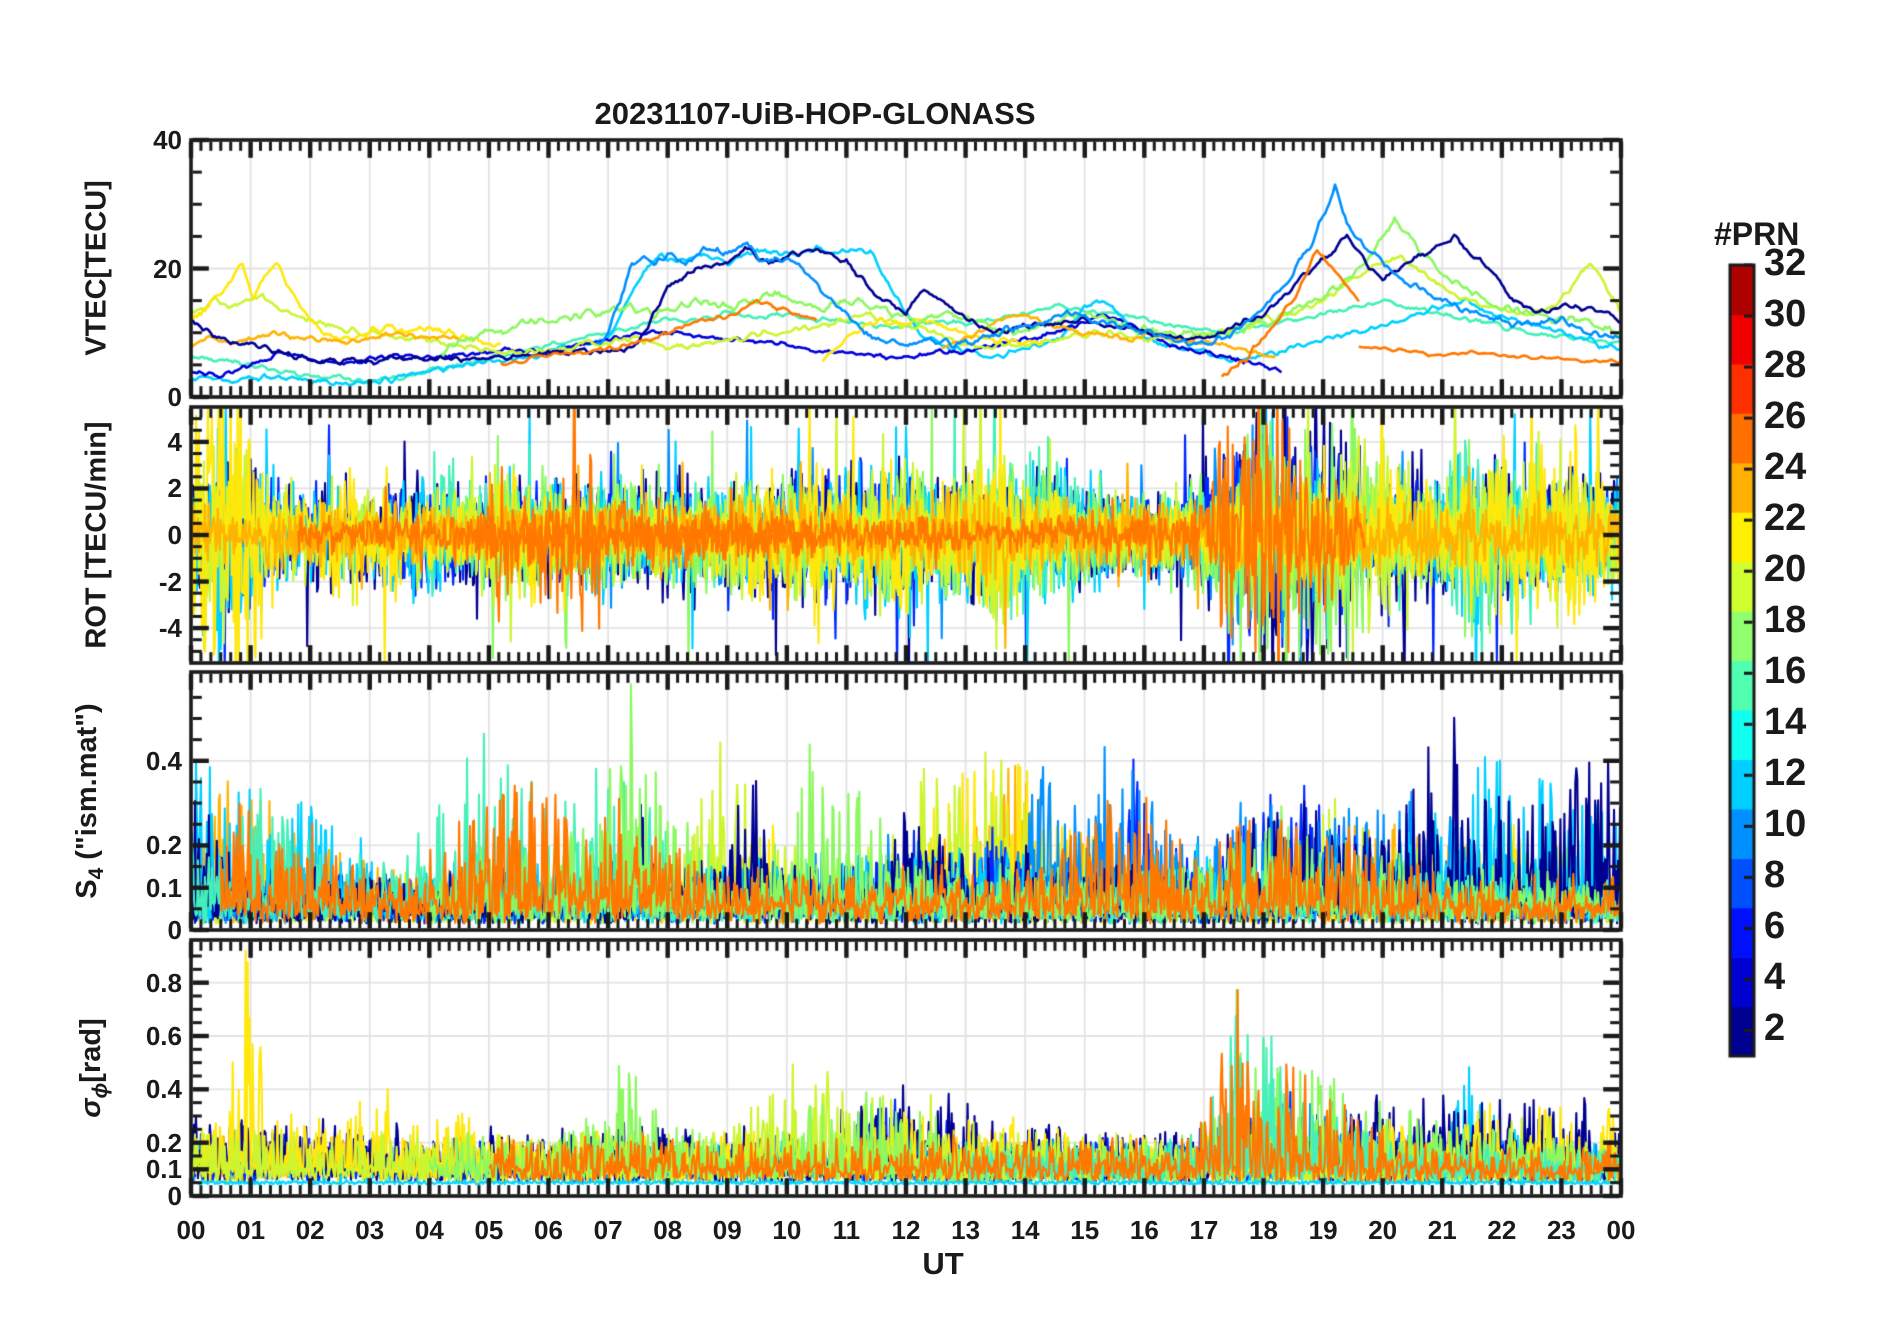  What do you see at coordinates (310, 1230) in the screenshot?
I see `x-tick-label: 02` at bounding box center [310, 1230].